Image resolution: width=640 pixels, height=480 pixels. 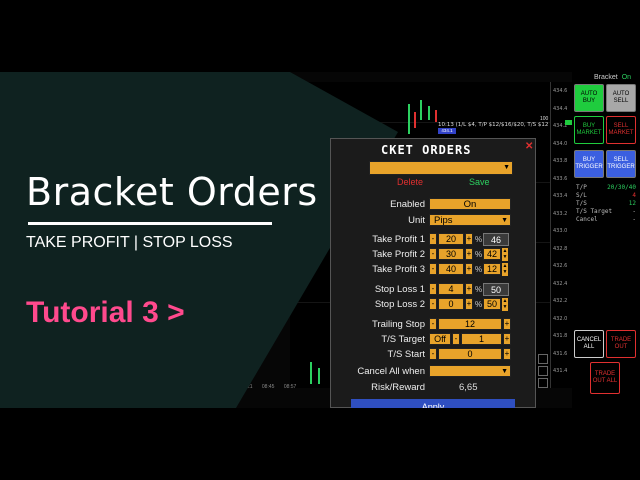 I want to click on stop-loss-1-percent: 50, so click(x=496, y=289).